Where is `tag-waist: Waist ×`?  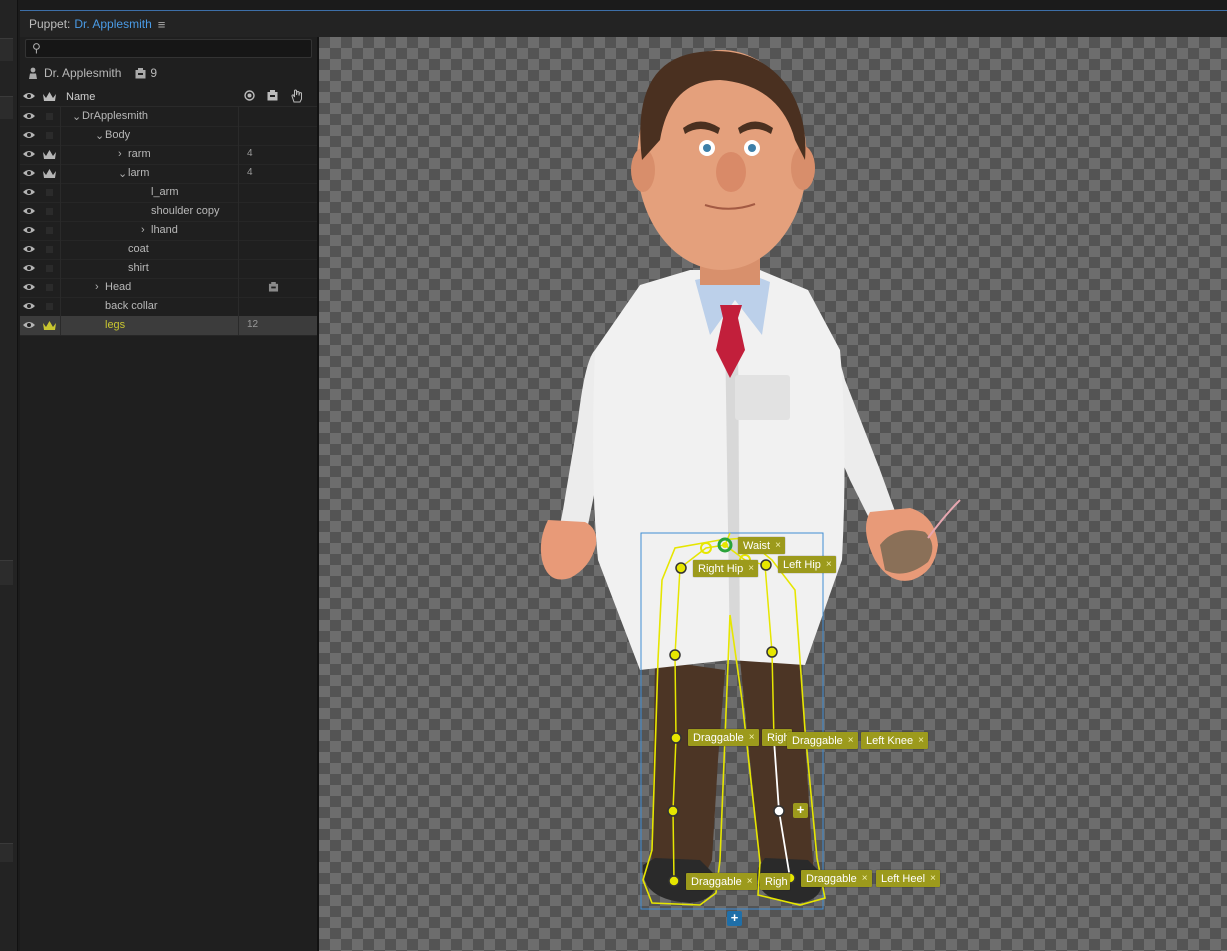 tag-waist: Waist × is located at coordinates (761, 545).